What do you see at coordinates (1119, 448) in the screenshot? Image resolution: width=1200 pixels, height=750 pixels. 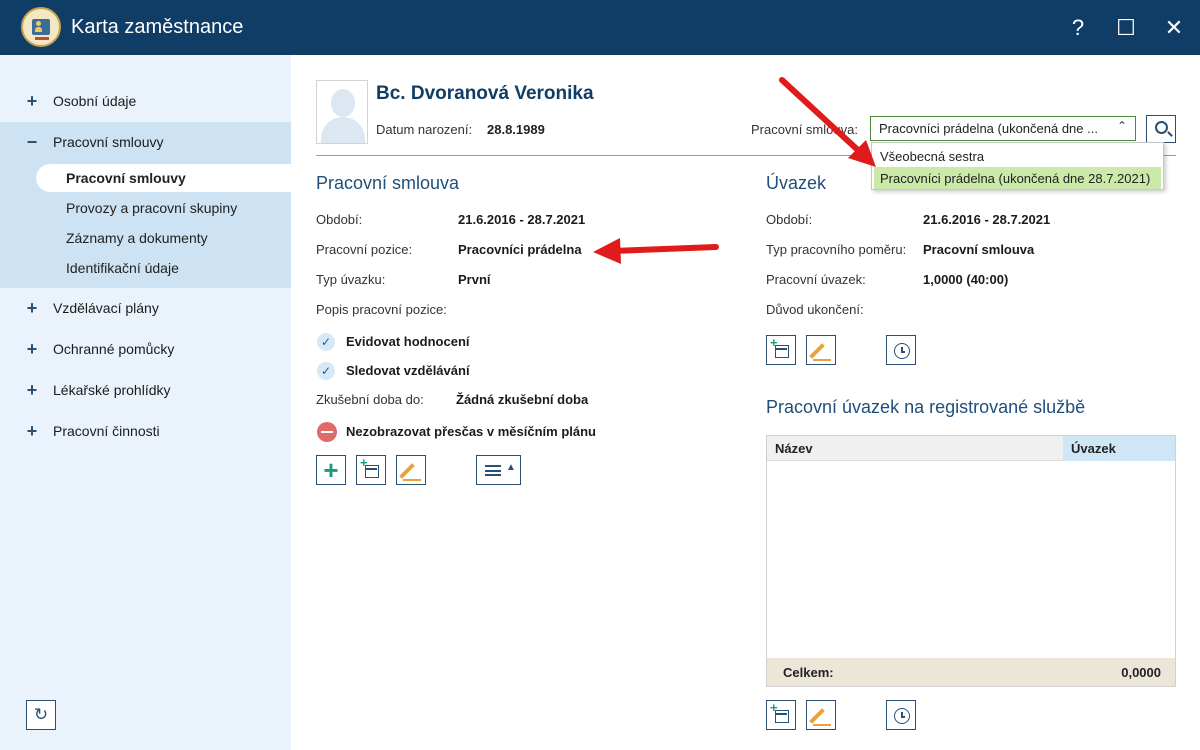 I see `column-header-workload: Úvazek` at bounding box center [1119, 448].